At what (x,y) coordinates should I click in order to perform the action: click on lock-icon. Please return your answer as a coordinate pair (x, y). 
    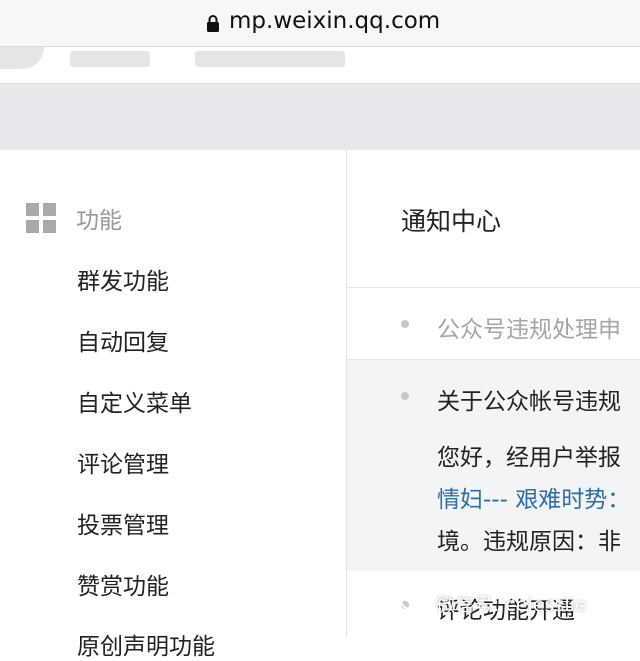
    Looking at the image, I should click on (213, 23).